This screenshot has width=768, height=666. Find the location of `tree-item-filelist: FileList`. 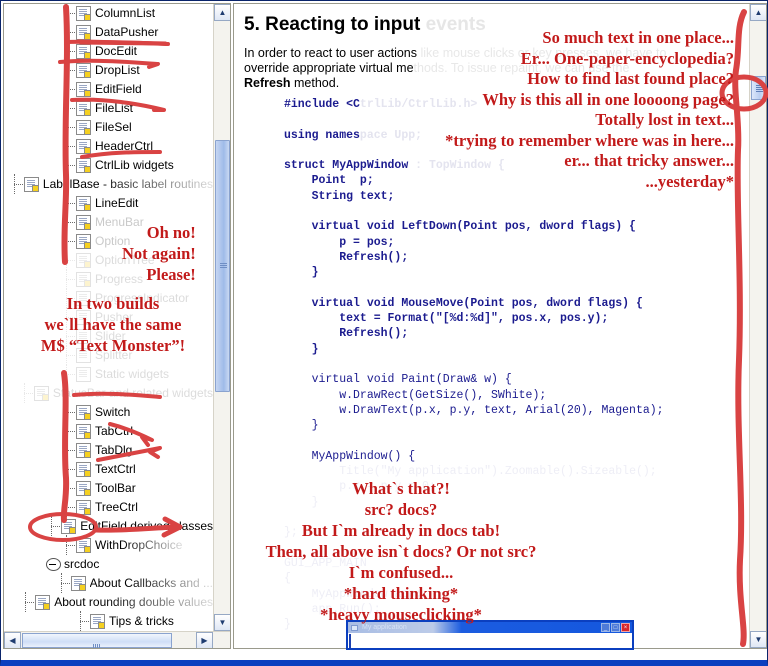

tree-item-filelist: FileList is located at coordinates (108, 108).